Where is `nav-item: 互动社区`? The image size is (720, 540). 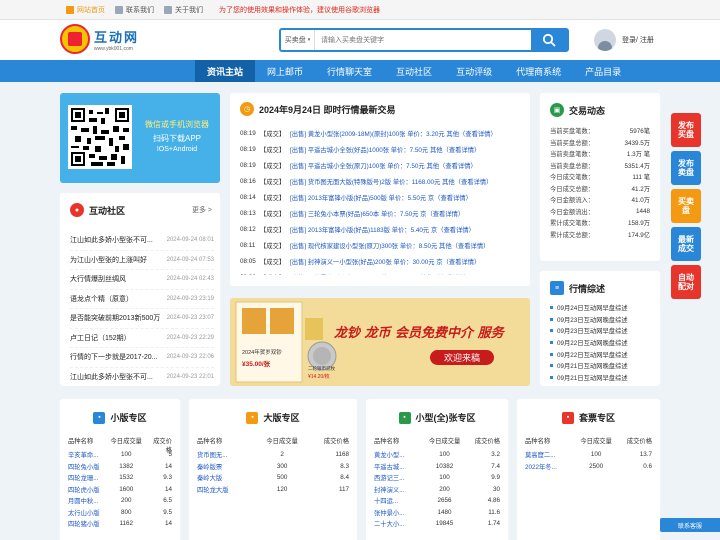
nav-item: 互动社区 is located at coordinates (414, 71).